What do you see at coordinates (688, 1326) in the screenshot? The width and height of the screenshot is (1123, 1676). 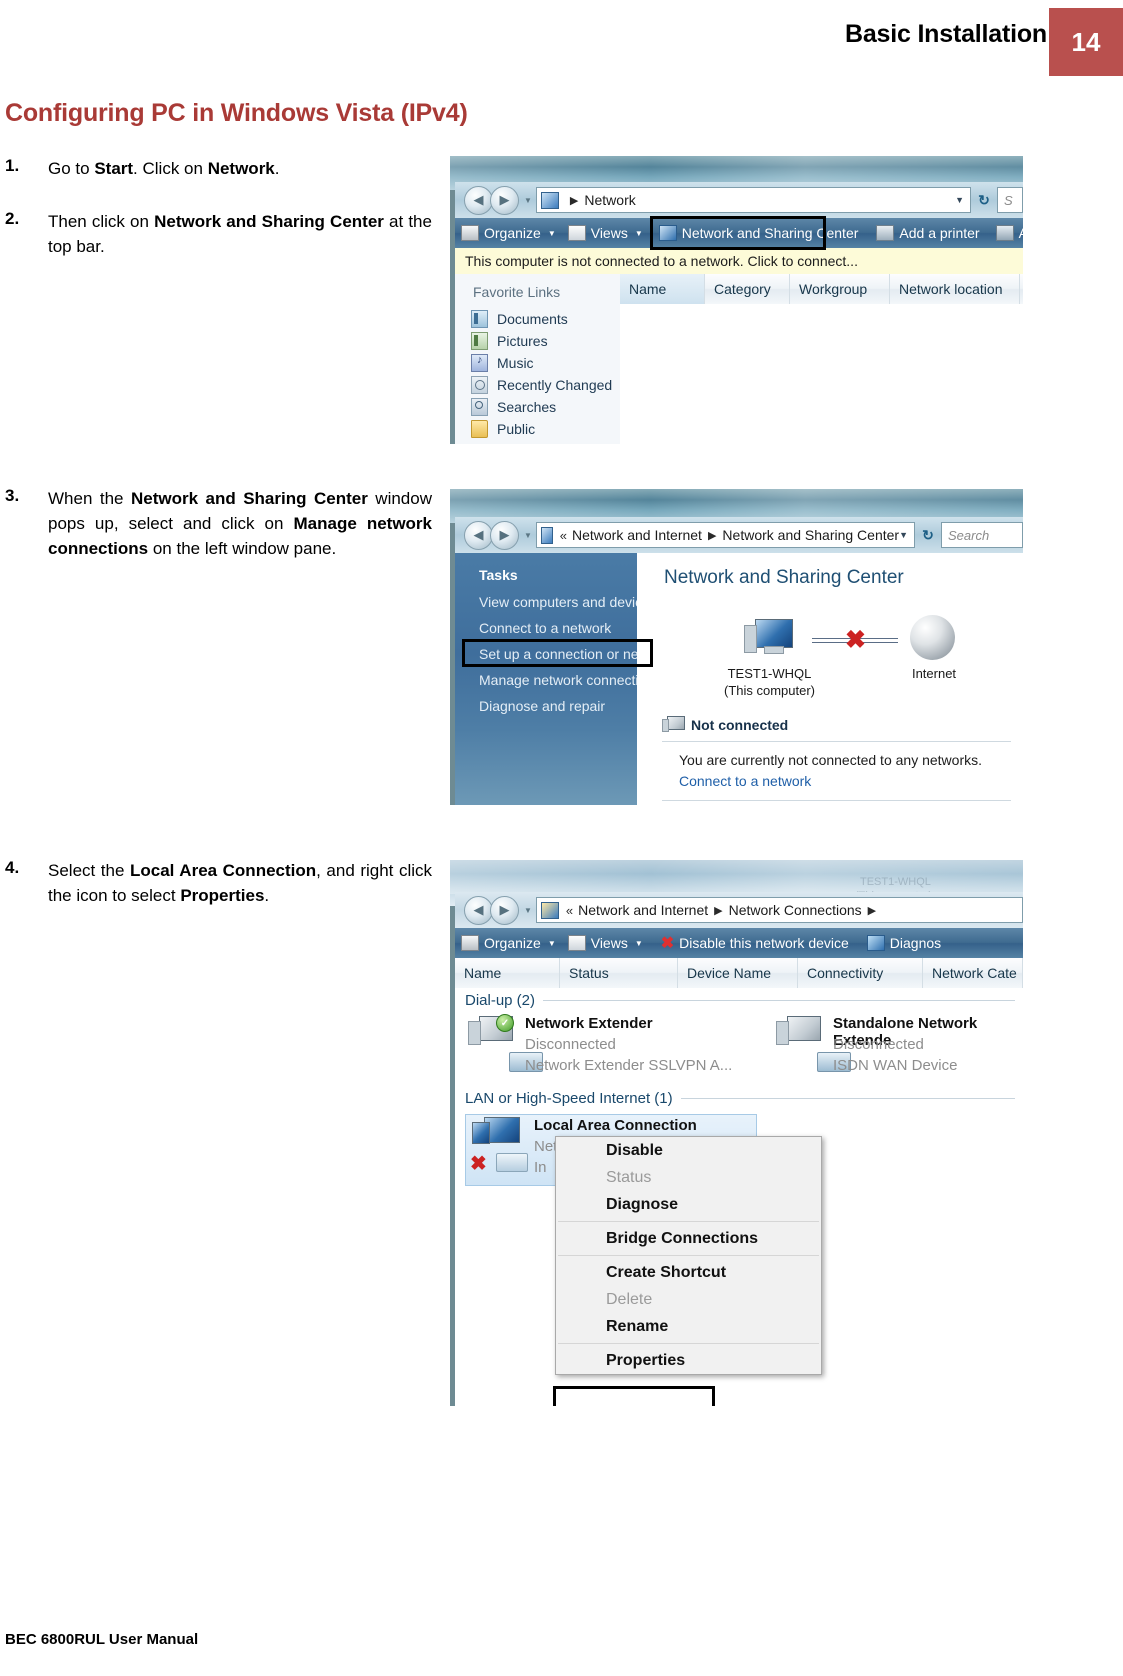 I see `menu-item-rename: Rename` at bounding box center [688, 1326].